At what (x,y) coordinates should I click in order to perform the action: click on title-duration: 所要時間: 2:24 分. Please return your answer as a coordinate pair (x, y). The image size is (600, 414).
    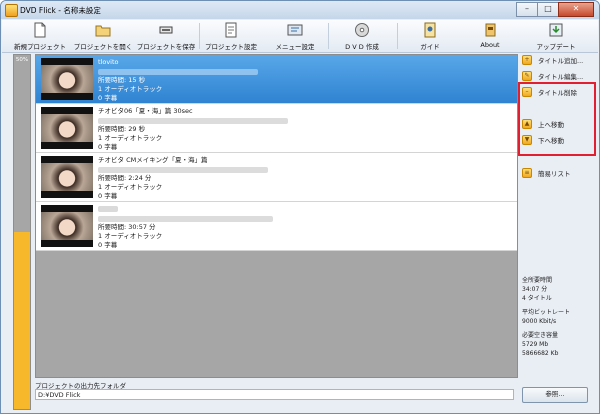
    Looking at the image, I should click on (125, 178).